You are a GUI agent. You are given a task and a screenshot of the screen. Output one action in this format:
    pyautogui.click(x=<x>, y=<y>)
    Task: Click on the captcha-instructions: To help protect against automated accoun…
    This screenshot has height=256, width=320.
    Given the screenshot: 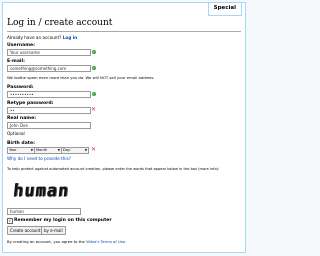 What is the action you would take?
    pyautogui.click(x=113, y=169)
    